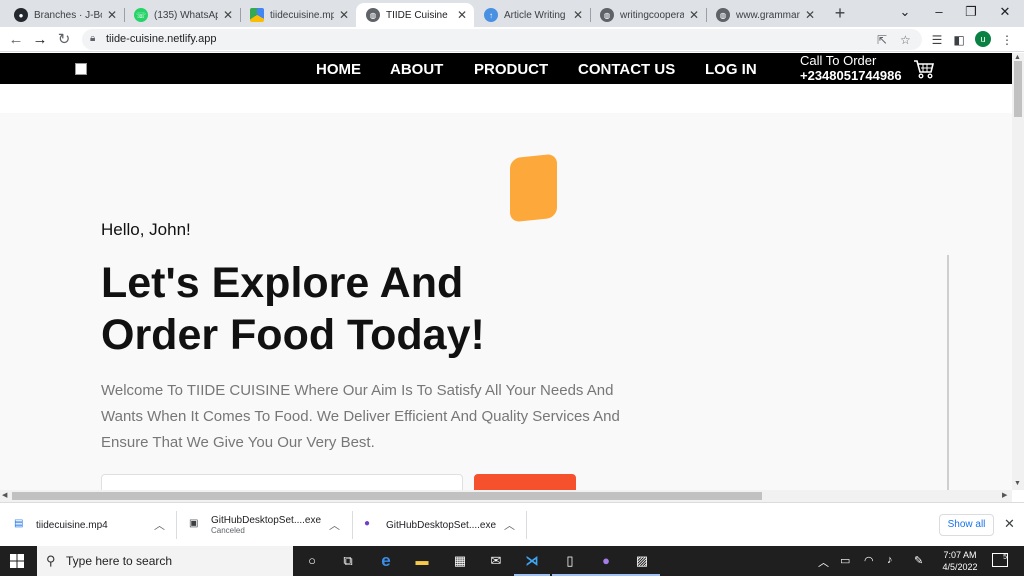  Describe the element at coordinates (838, 60) in the screenshot. I see `call-label: Call To Order` at that location.